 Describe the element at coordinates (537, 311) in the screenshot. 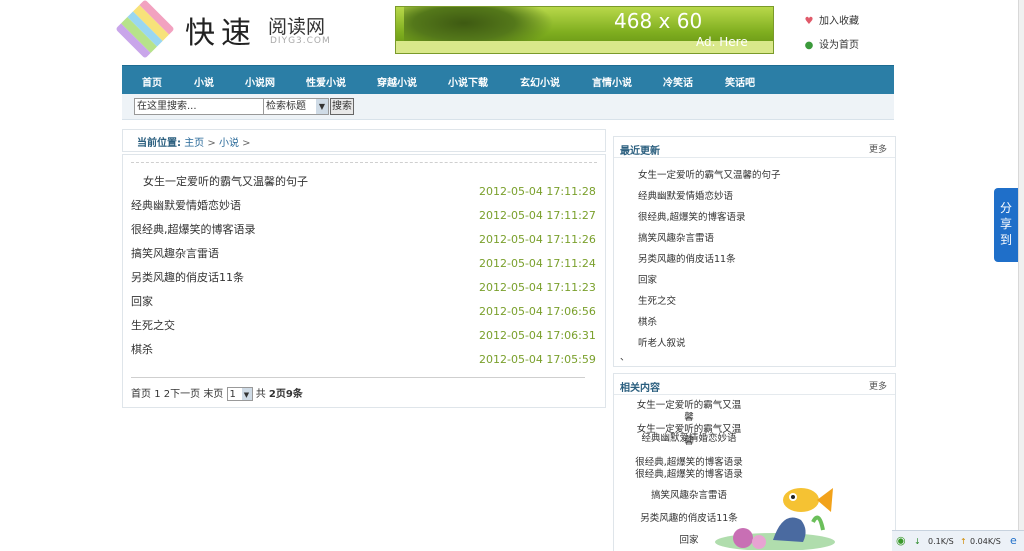

I see `list-item-date: 2012-05-04 17:06:56` at that location.